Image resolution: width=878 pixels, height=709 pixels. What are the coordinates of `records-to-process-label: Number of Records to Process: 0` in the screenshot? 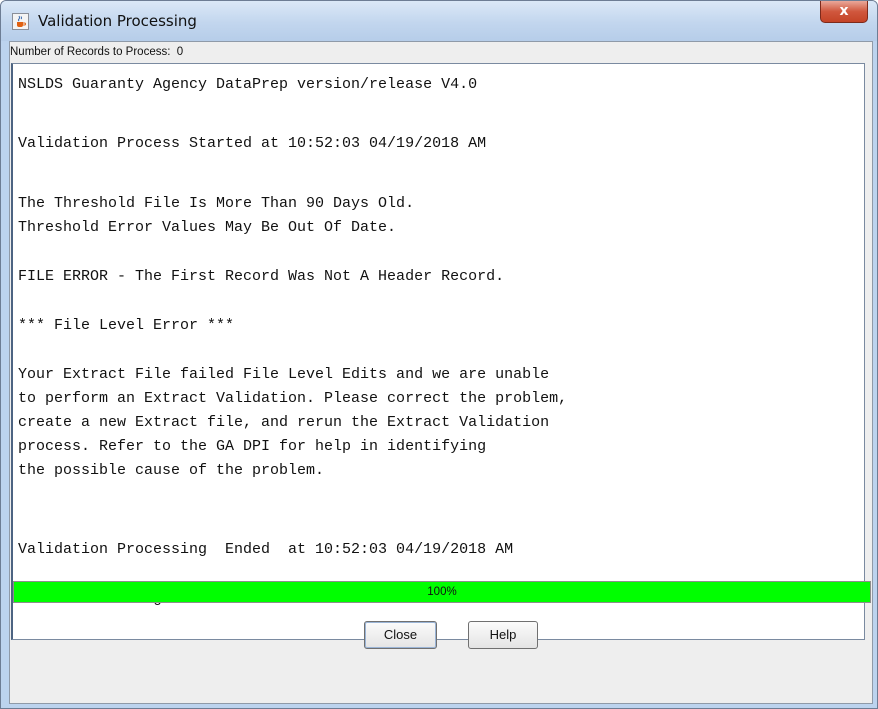 It's located at (97, 52).